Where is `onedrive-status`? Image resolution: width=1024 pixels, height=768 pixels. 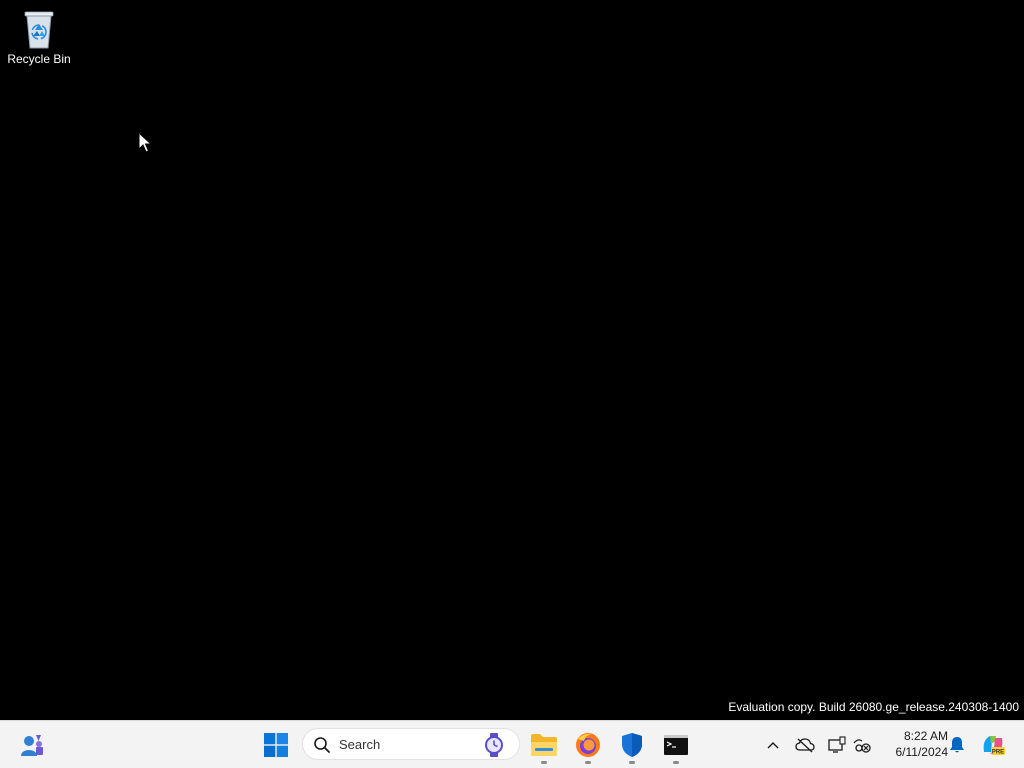
onedrive-status is located at coordinates (805, 745).